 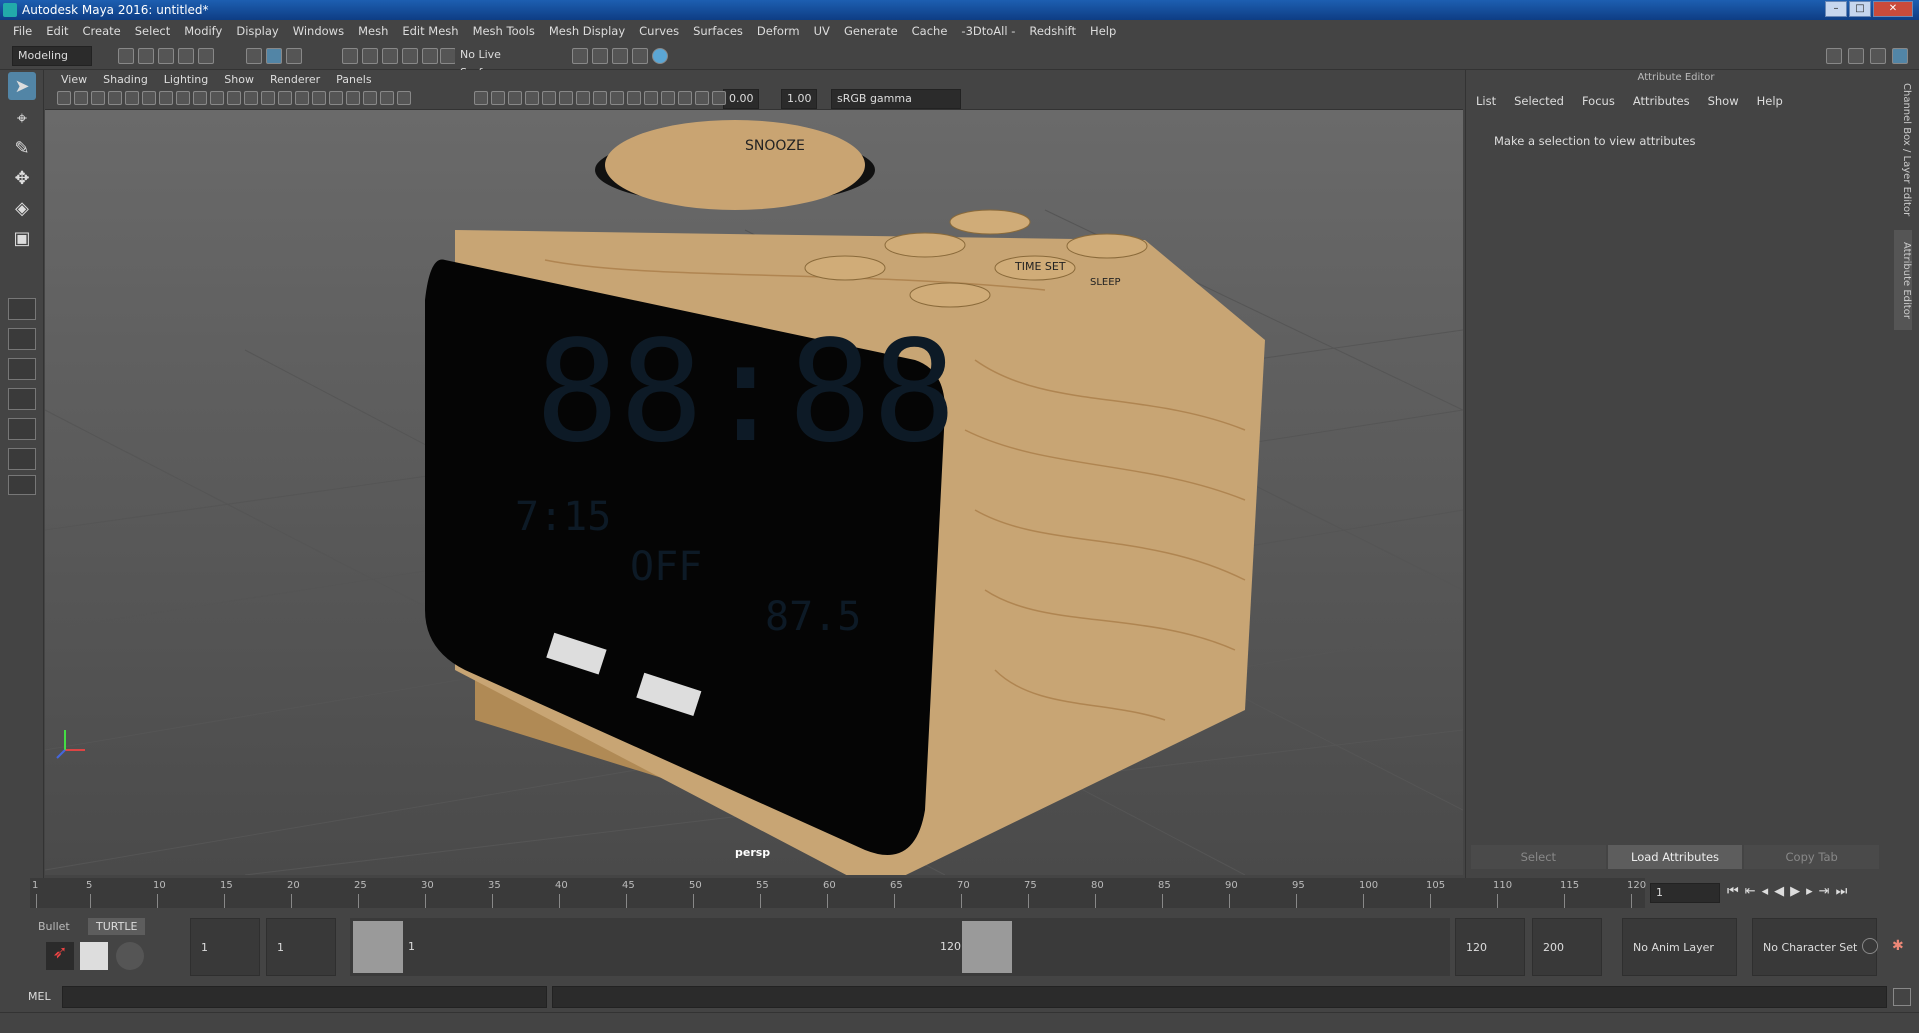 What do you see at coordinates (990, 222) in the screenshot?
I see `volume-up-button` at bounding box center [990, 222].